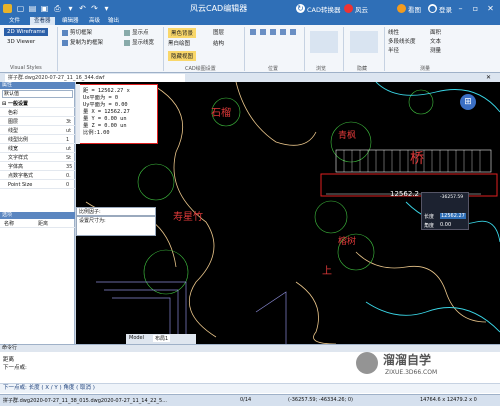 This screenshot has width=500, height=406. What do you see at coordinates (324, 9) in the screenshot?
I see `converter-button: CAD转换器` at bounding box center [324, 9].